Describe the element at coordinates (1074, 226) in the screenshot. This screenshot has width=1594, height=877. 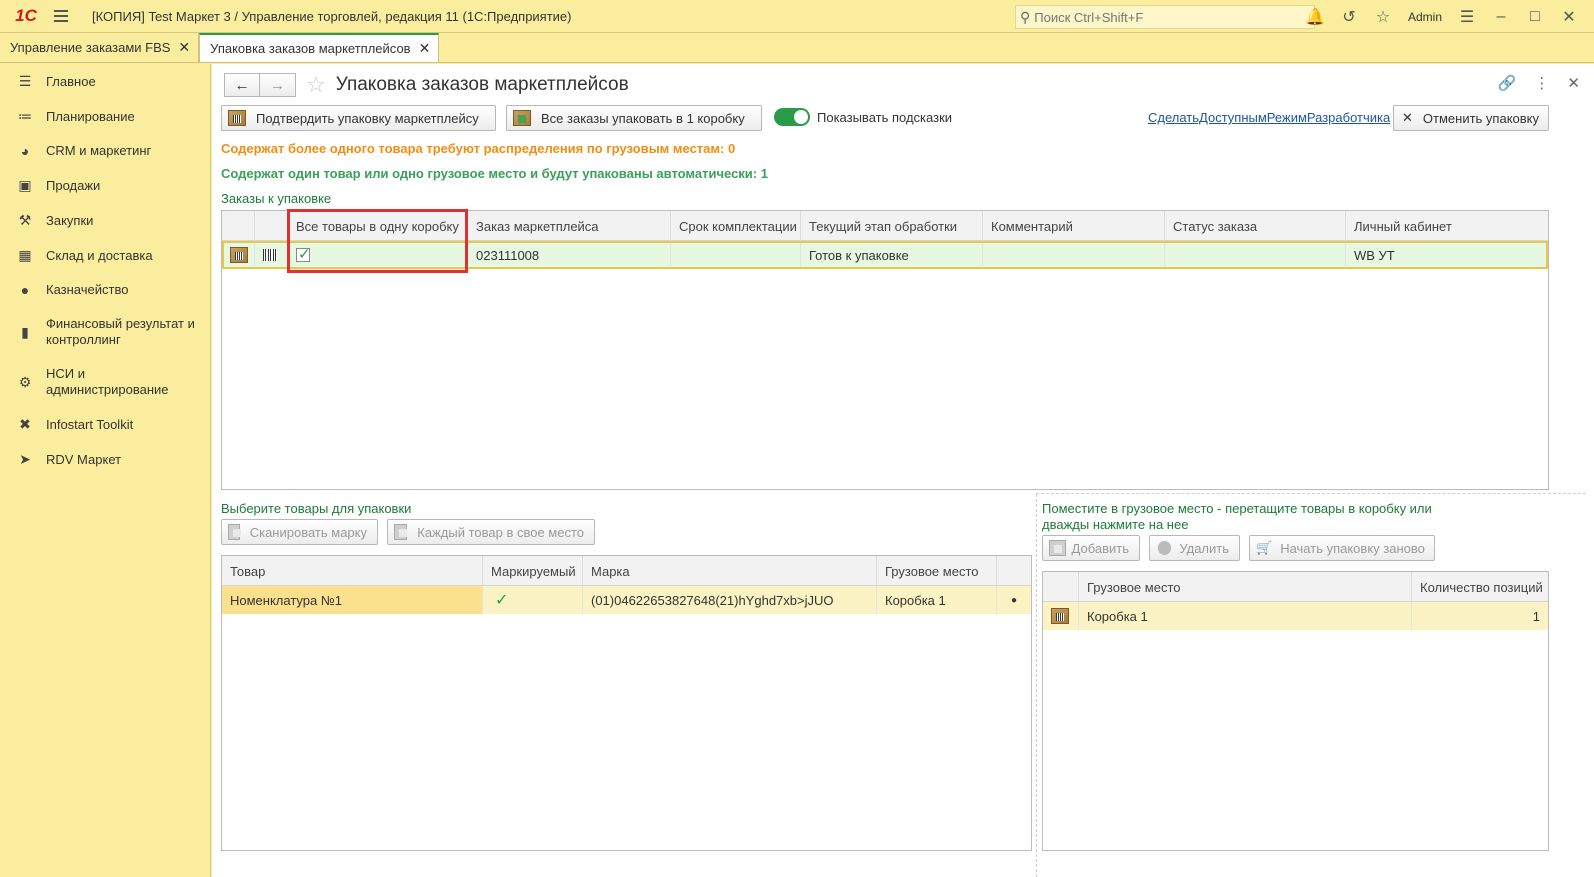
I see `column-header: Комментарий` at that location.